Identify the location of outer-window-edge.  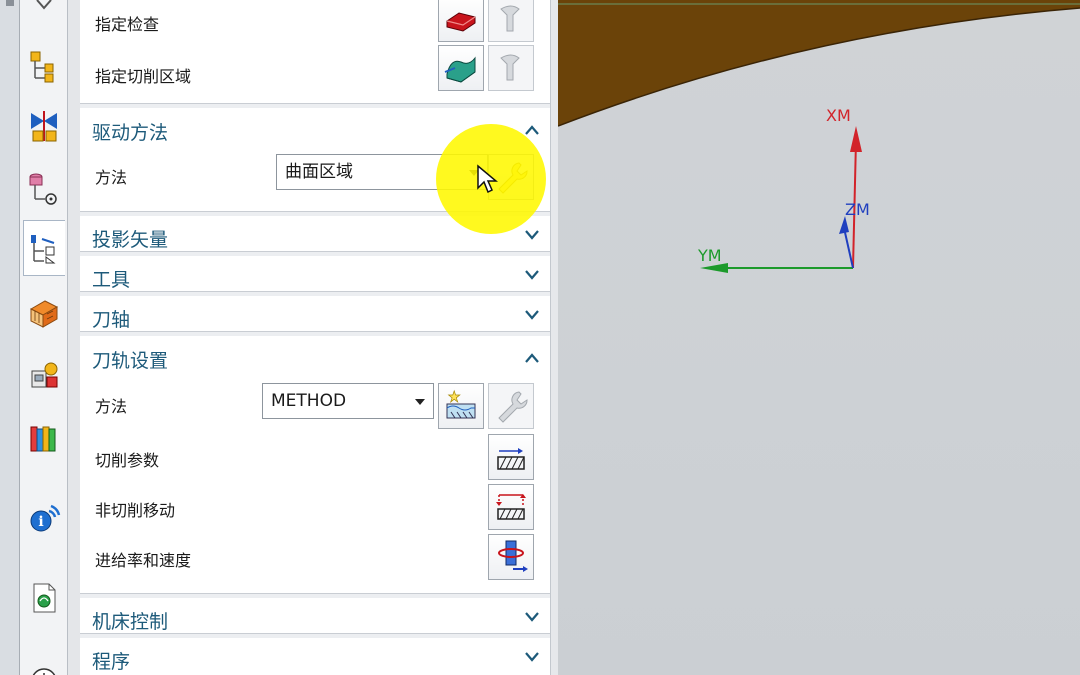
(10, 337).